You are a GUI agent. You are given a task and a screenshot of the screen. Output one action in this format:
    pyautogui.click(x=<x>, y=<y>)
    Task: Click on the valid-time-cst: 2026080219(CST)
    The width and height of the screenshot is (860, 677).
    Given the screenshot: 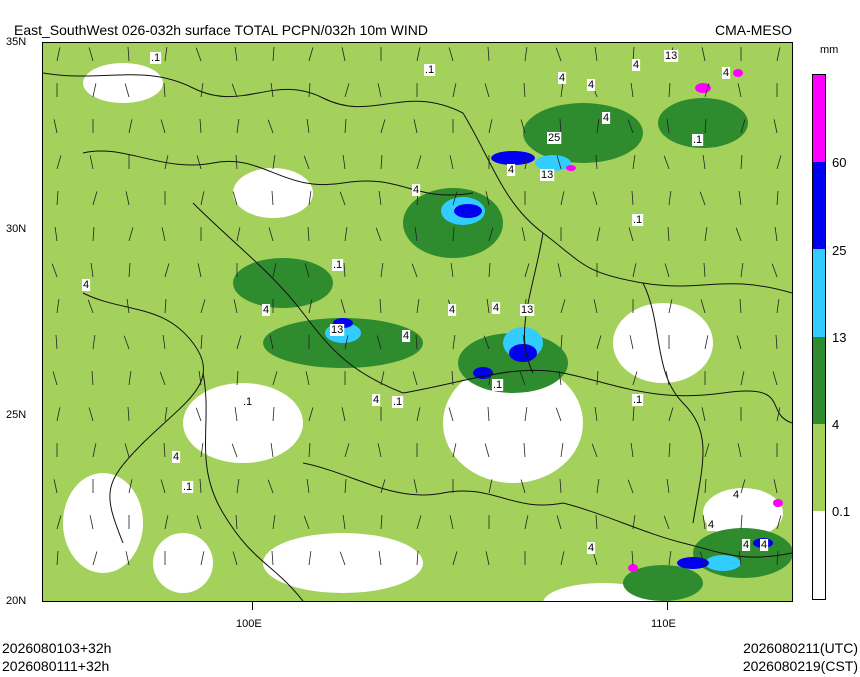 What is the action you would take?
    pyautogui.click(x=800, y=666)
    